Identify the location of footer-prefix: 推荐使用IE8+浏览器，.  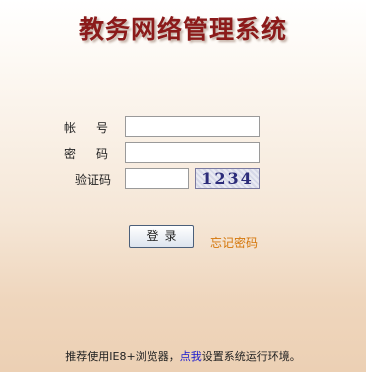
(122, 356).